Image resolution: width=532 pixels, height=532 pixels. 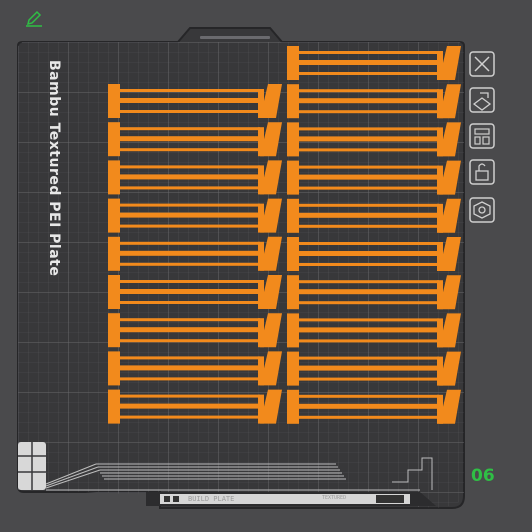 I want to click on edit-plate-name-icon, so click(x=34, y=18).